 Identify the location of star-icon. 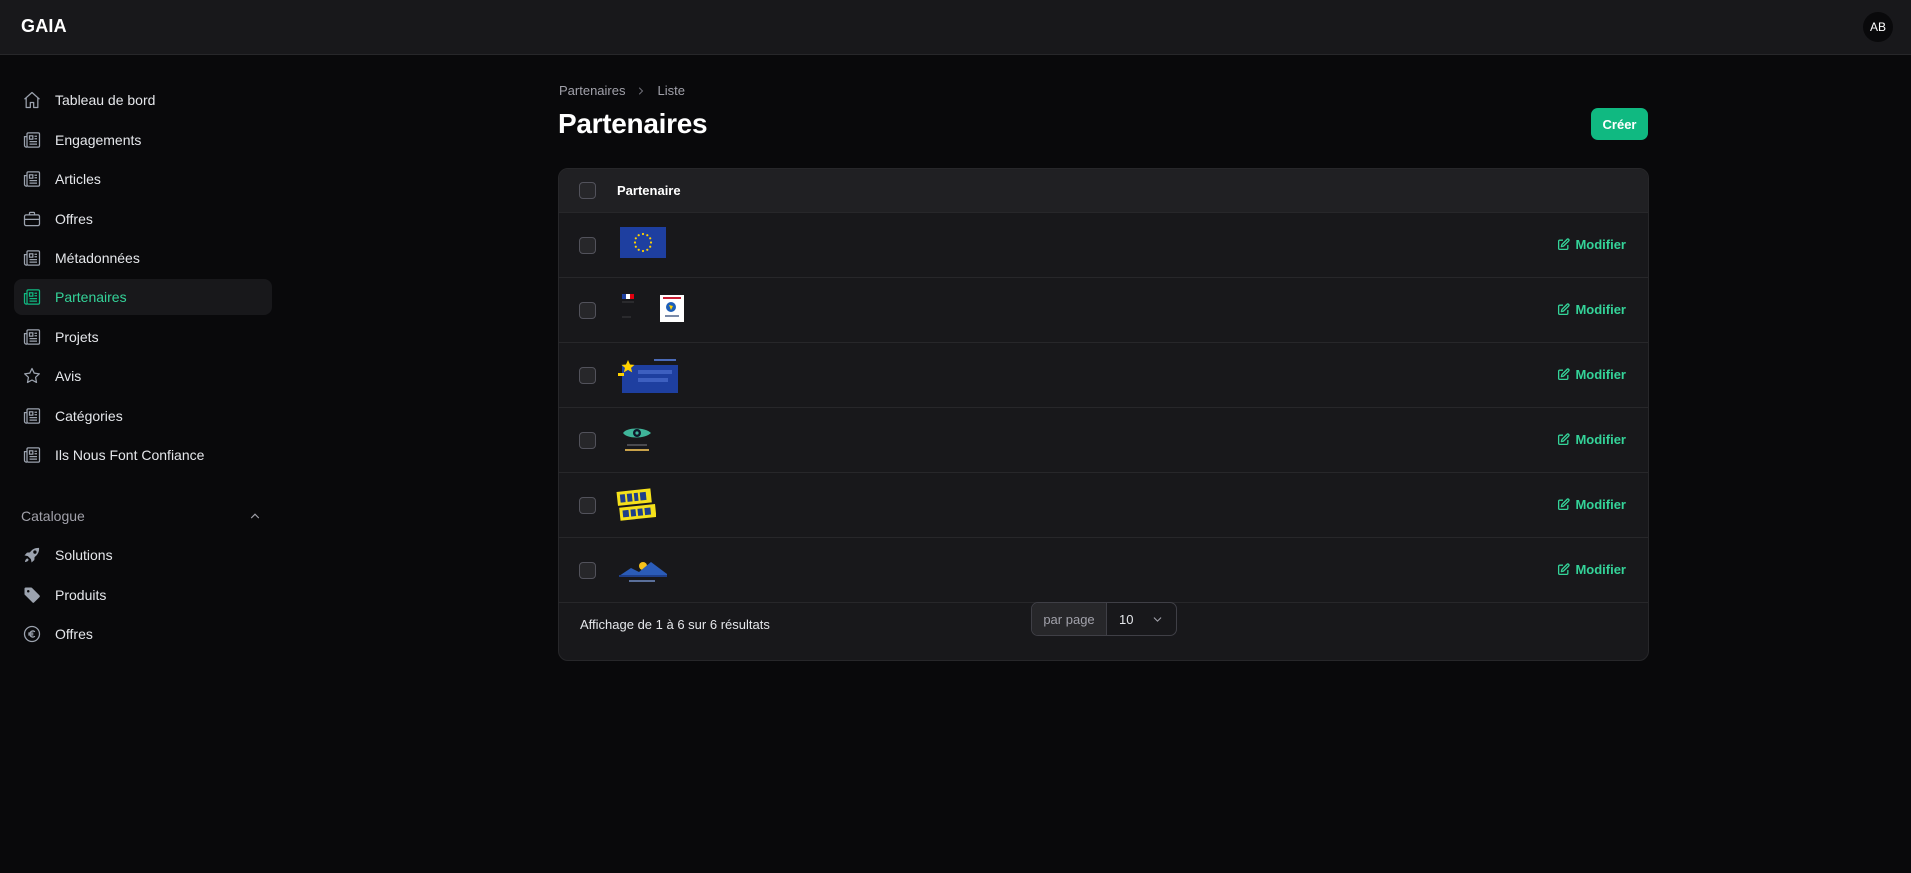
(32, 376).